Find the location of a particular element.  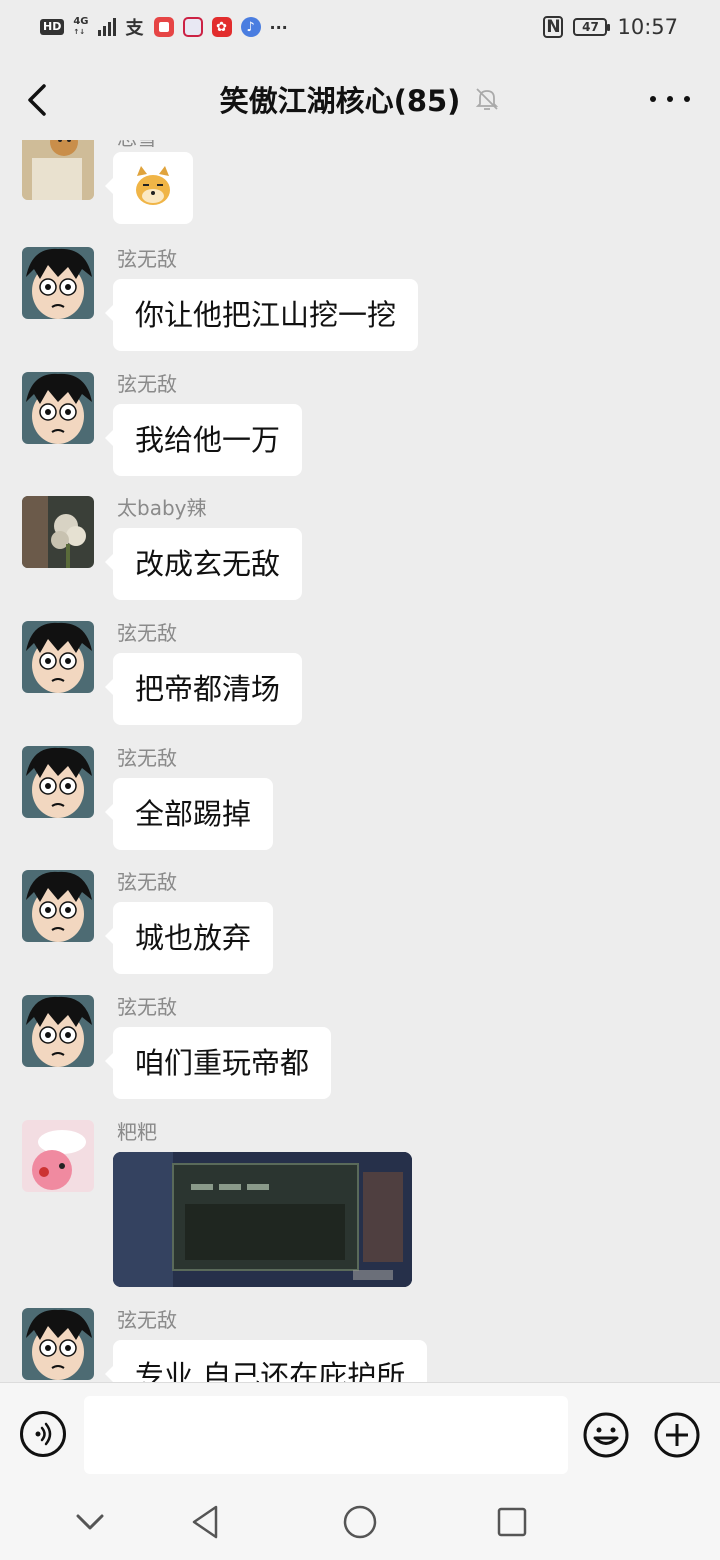

message-bubble: 咱们重玩帝都 is located at coordinates (218, 1063).